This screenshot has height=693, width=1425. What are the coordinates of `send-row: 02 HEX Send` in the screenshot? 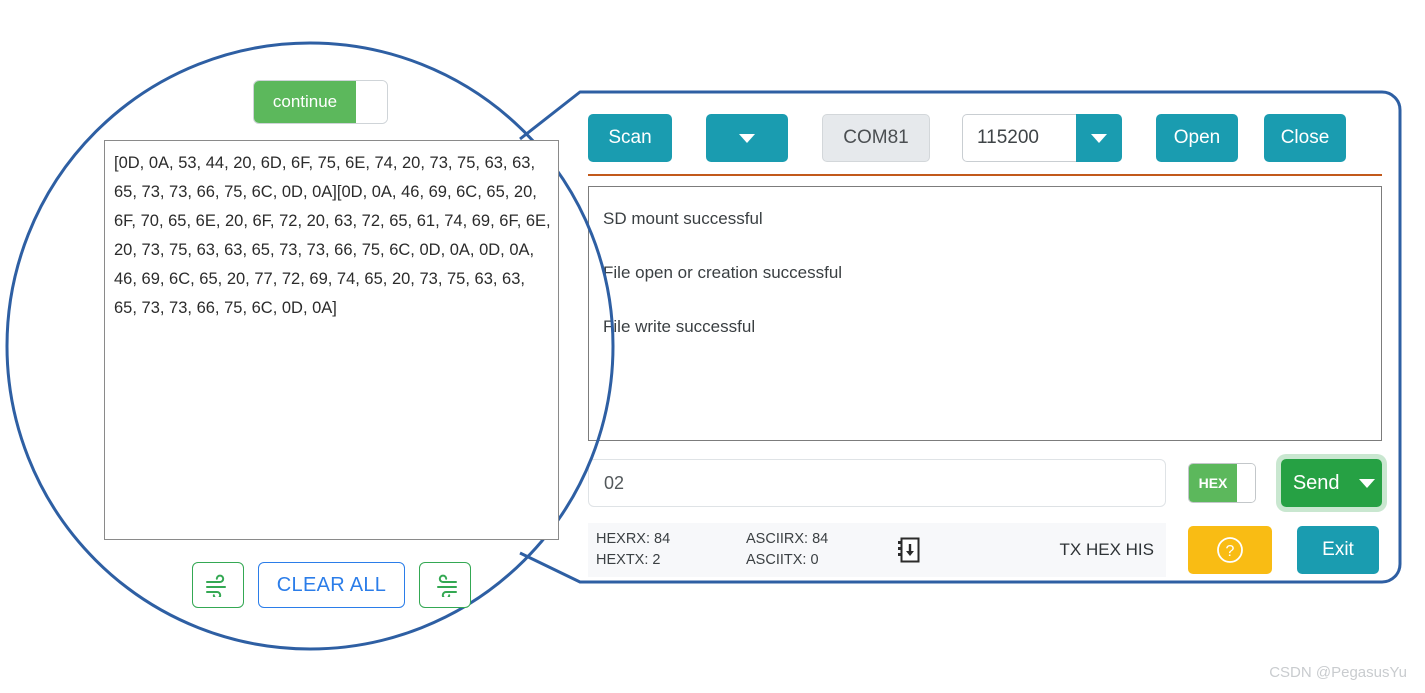 It's located at (985, 483).